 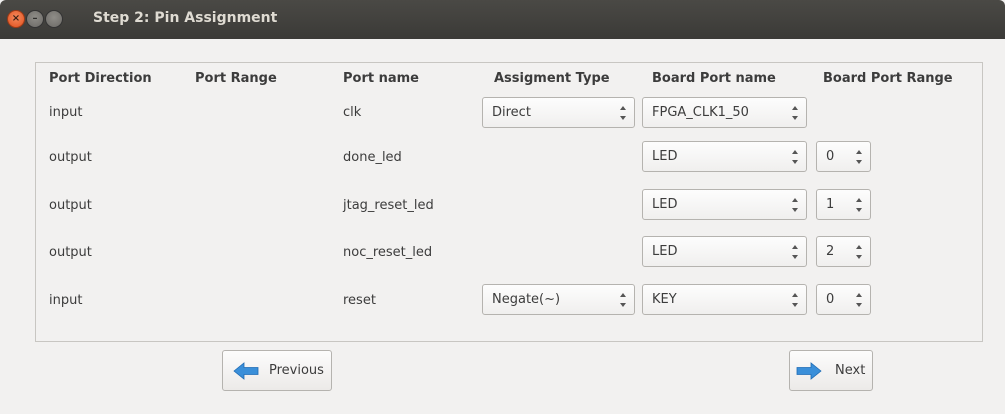 What do you see at coordinates (352, 112) in the screenshot?
I see `row-port-name: clk` at bounding box center [352, 112].